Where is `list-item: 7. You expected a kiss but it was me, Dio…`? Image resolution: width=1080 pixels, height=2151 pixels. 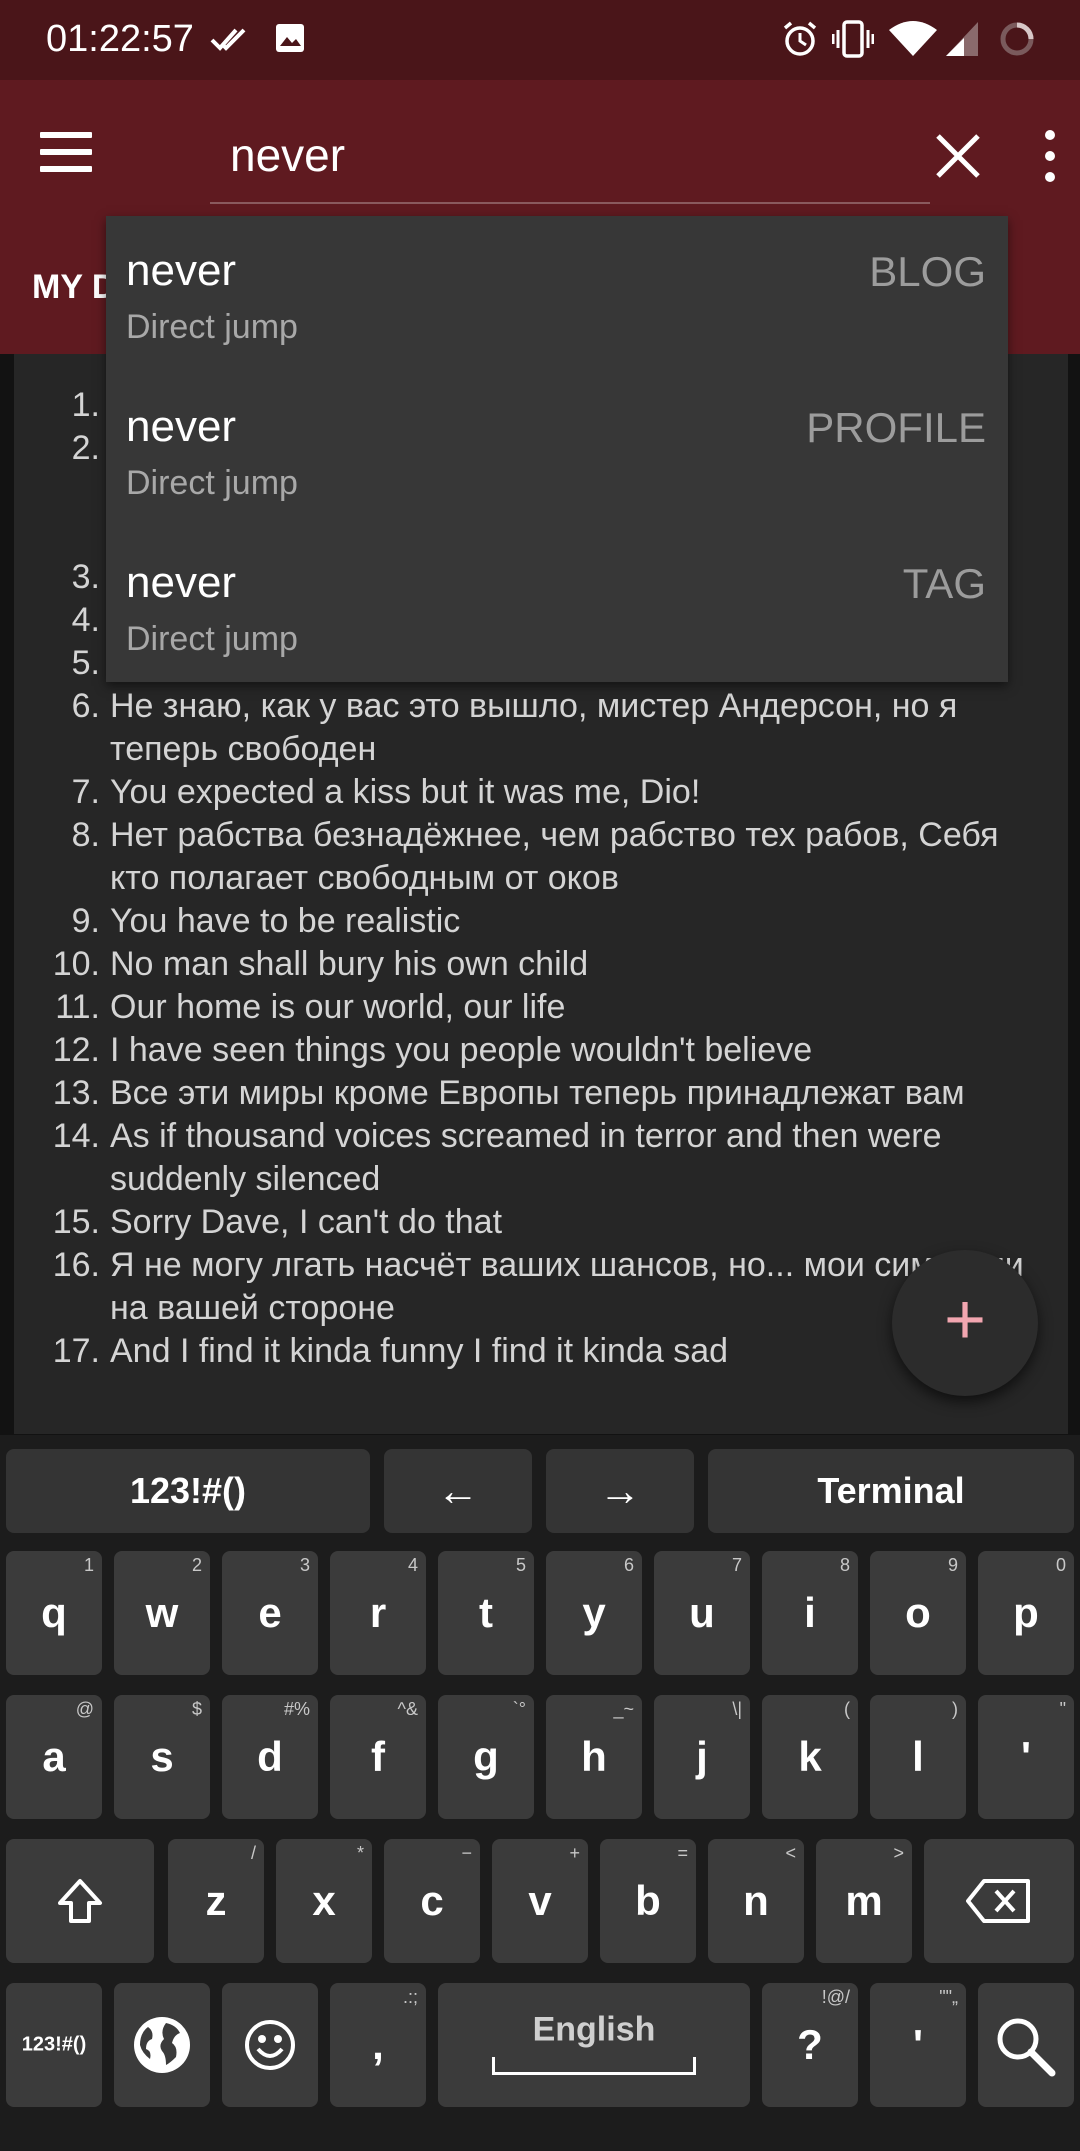
list-item: 7. You expected a kiss but it was me, Dio… is located at coordinates (386, 792).